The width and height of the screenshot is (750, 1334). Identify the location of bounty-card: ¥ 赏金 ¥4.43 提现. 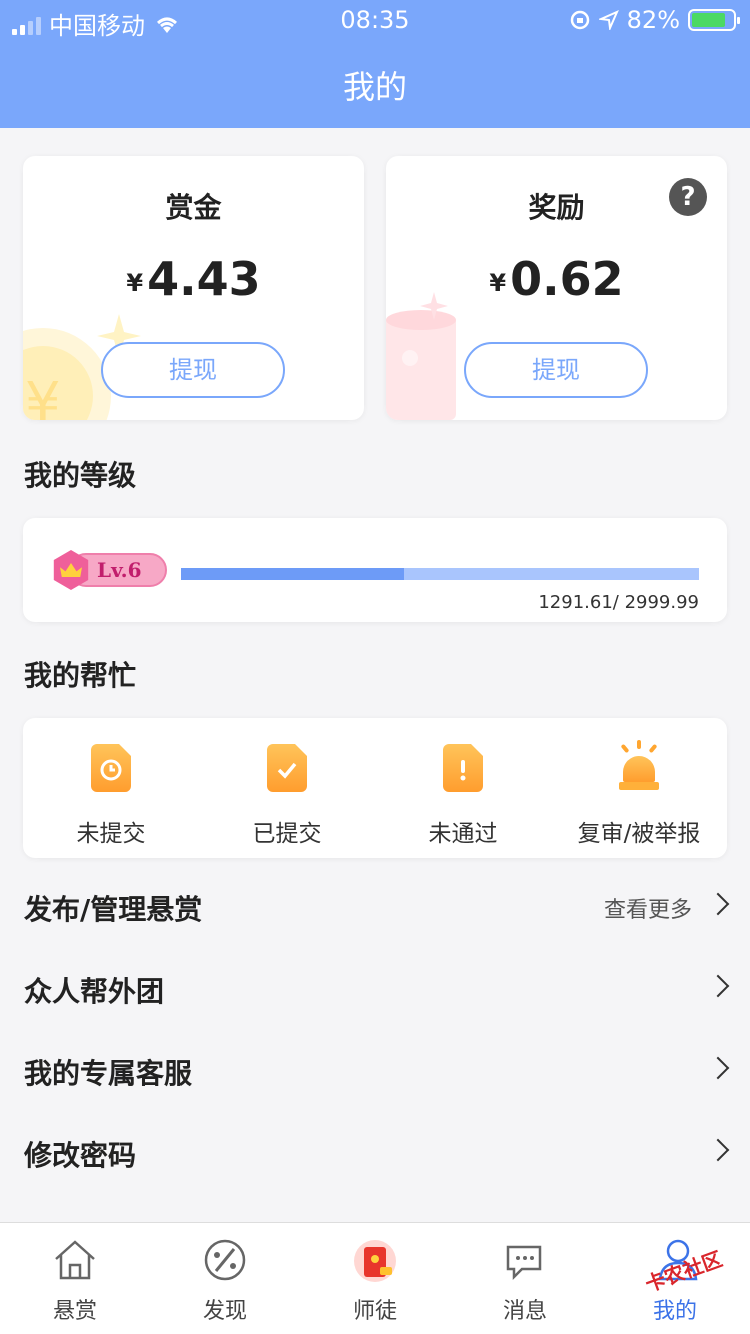
(193, 288).